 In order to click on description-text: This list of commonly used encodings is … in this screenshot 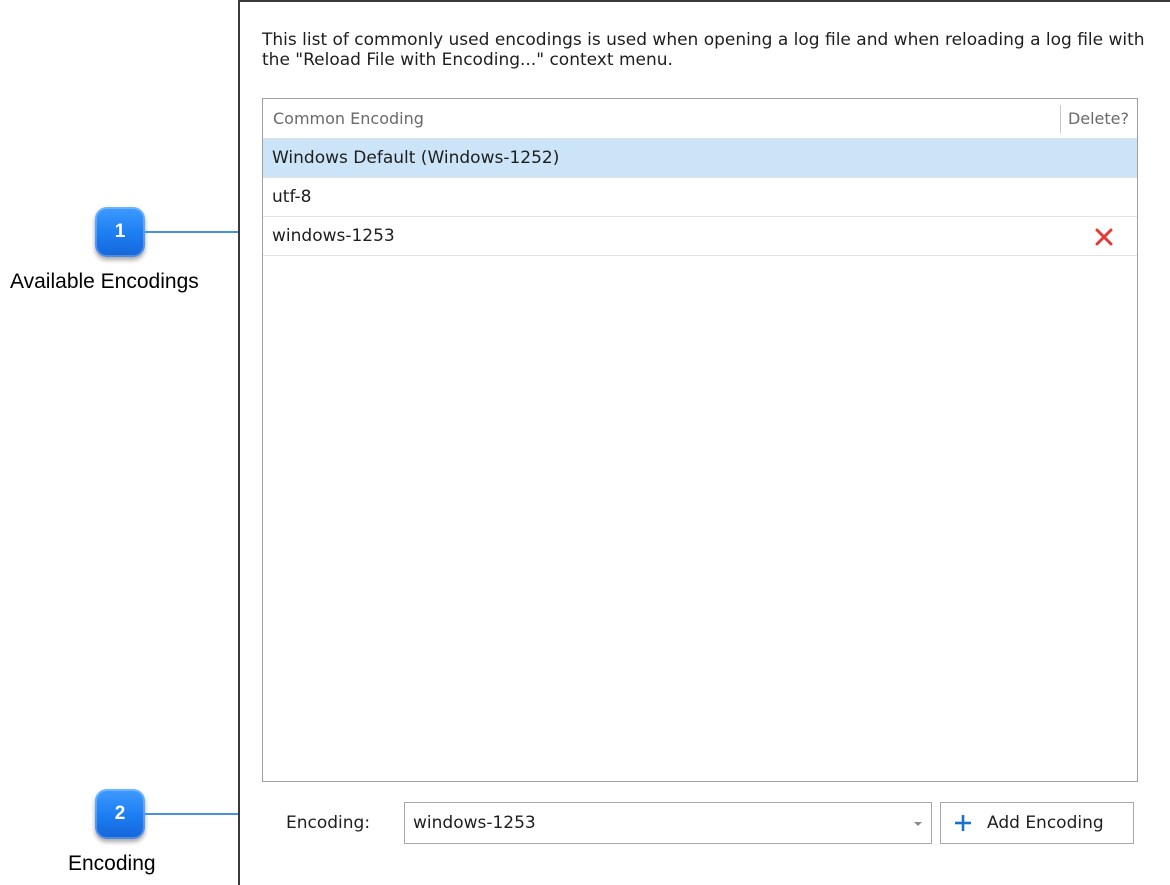, I will do `click(703, 50)`.